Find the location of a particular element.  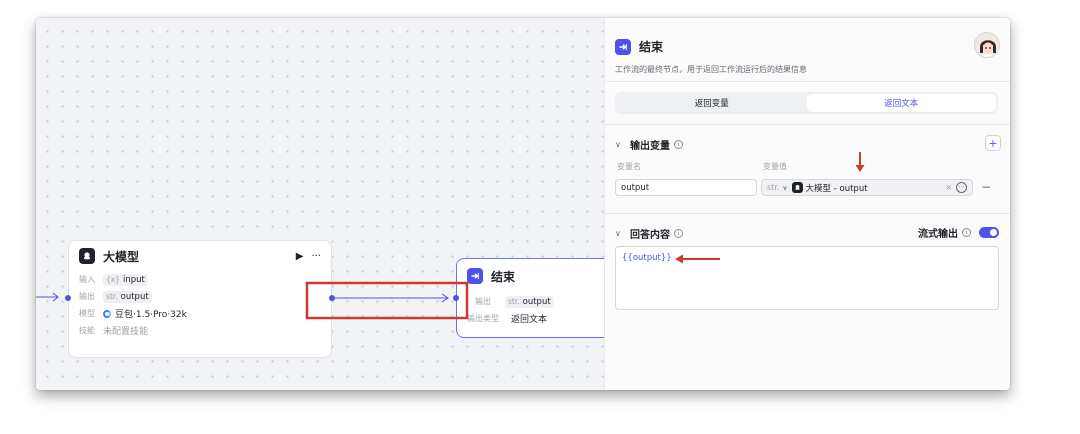

add-variable-button: + is located at coordinates (993, 143).